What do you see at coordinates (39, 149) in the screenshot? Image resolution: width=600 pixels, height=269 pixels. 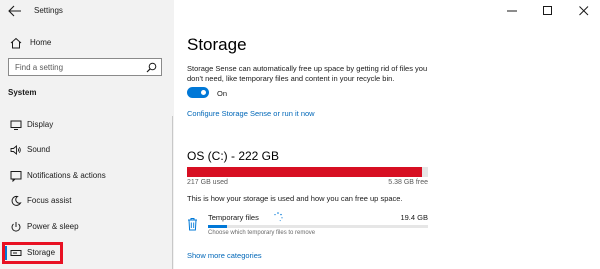 I see `sidebar-item-label: Sound` at bounding box center [39, 149].